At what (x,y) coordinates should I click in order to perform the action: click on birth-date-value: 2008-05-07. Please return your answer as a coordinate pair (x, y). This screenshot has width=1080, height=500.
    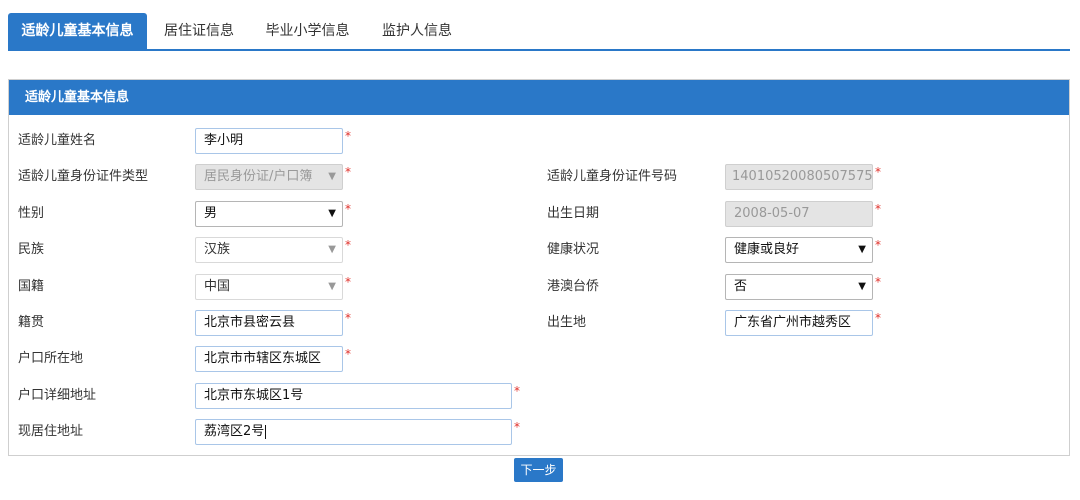
    Looking at the image, I should click on (772, 213).